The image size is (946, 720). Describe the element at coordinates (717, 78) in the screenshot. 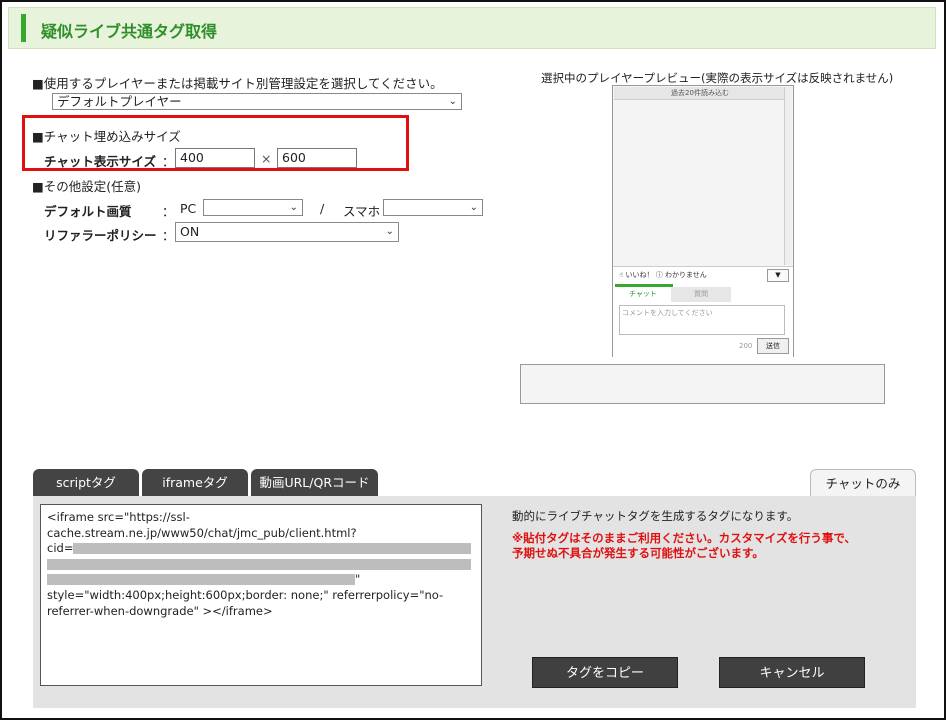

I see `preview-label: 選択中のプレイヤープレビュー(実際の表示サイズは反映されません)` at that location.